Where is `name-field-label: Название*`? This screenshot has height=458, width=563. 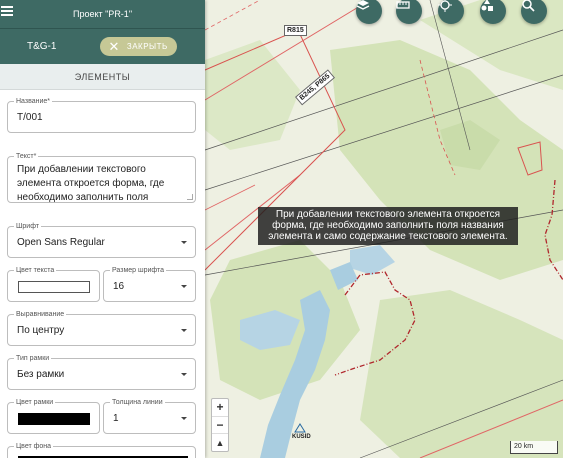
name-field-label: Название* is located at coordinates (33, 101).